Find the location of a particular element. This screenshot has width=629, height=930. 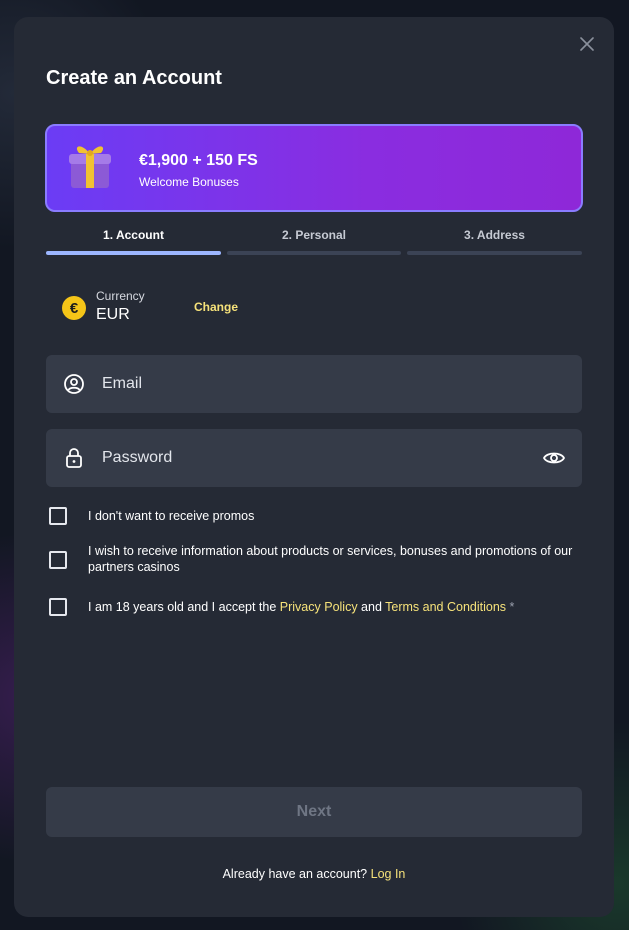

login-prompt-text: Already have an account? is located at coordinates (296, 874).